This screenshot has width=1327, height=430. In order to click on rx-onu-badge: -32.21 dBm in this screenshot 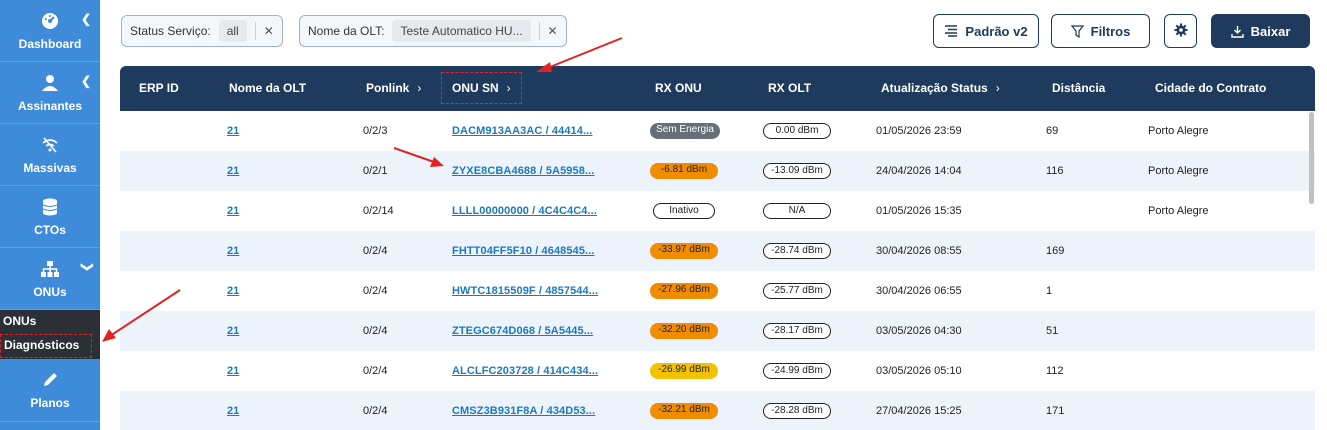, I will do `click(684, 411)`.